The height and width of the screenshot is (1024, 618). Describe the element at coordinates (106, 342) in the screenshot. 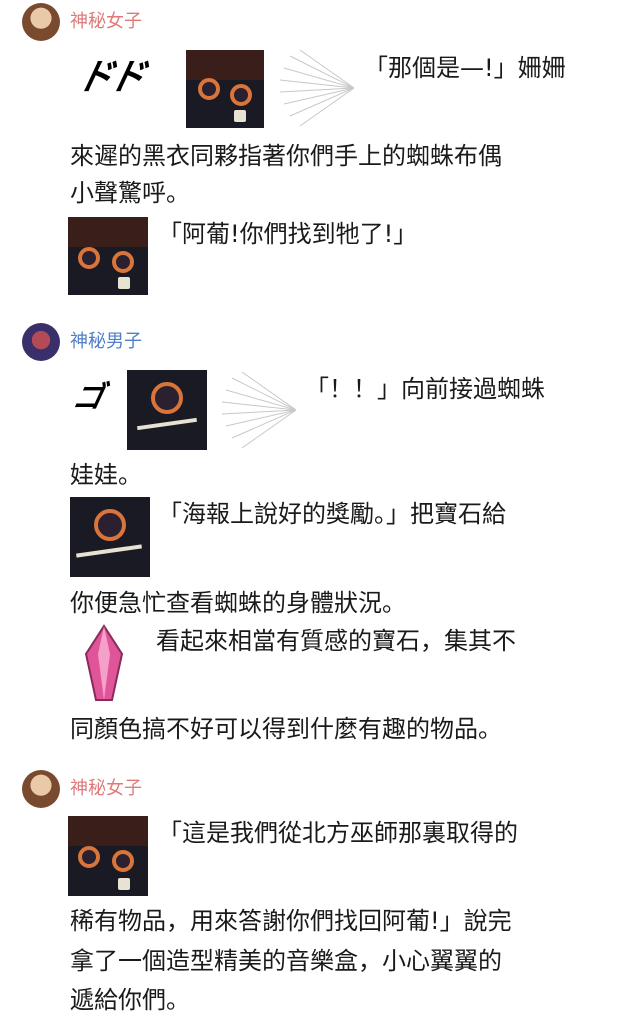

I see `sender-name: 神秘男子` at that location.